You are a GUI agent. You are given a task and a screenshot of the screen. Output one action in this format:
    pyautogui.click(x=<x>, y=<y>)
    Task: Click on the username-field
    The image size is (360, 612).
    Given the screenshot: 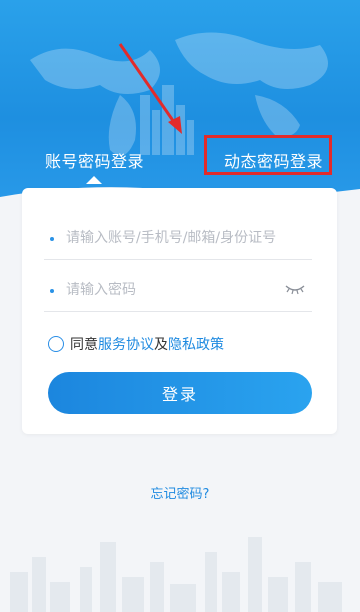 What is the action you would take?
    pyautogui.click(x=178, y=238)
    